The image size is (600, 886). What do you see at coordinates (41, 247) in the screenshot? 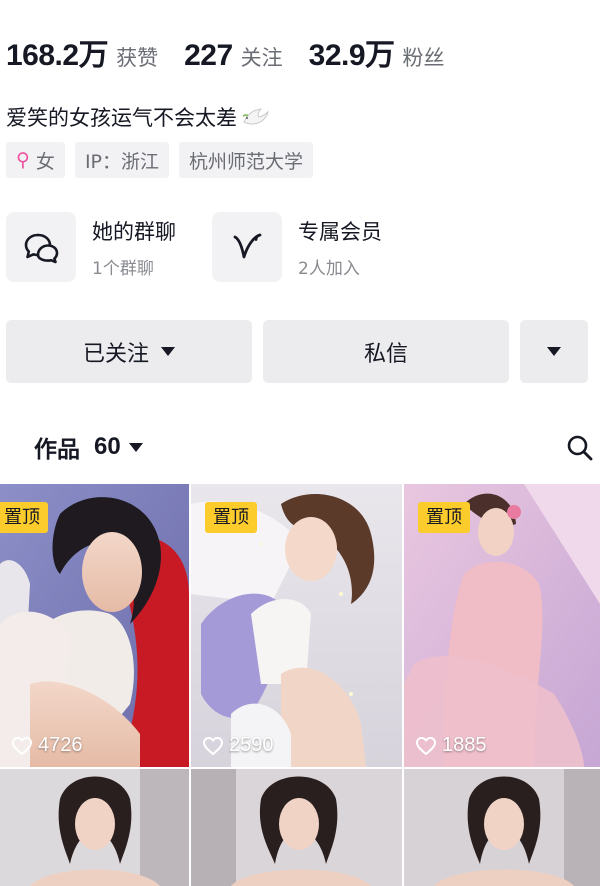
I see `chat-group-icon` at bounding box center [41, 247].